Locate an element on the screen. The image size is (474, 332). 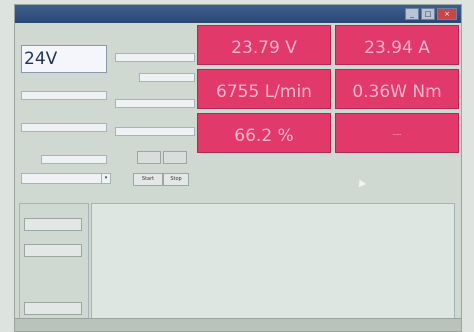
tile-value: 0.36W Nm is located at coordinates (397, 92).